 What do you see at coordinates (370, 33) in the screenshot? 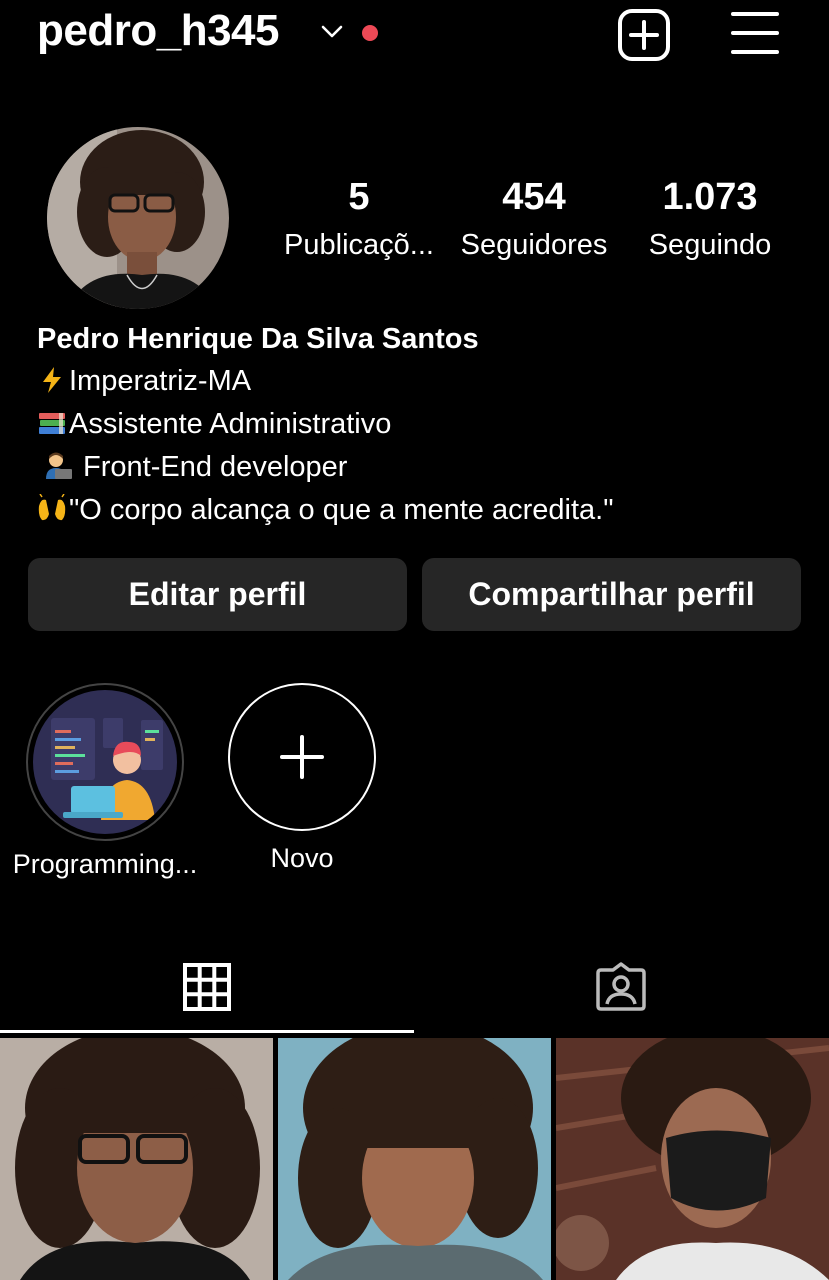
I see `notification-dot` at bounding box center [370, 33].